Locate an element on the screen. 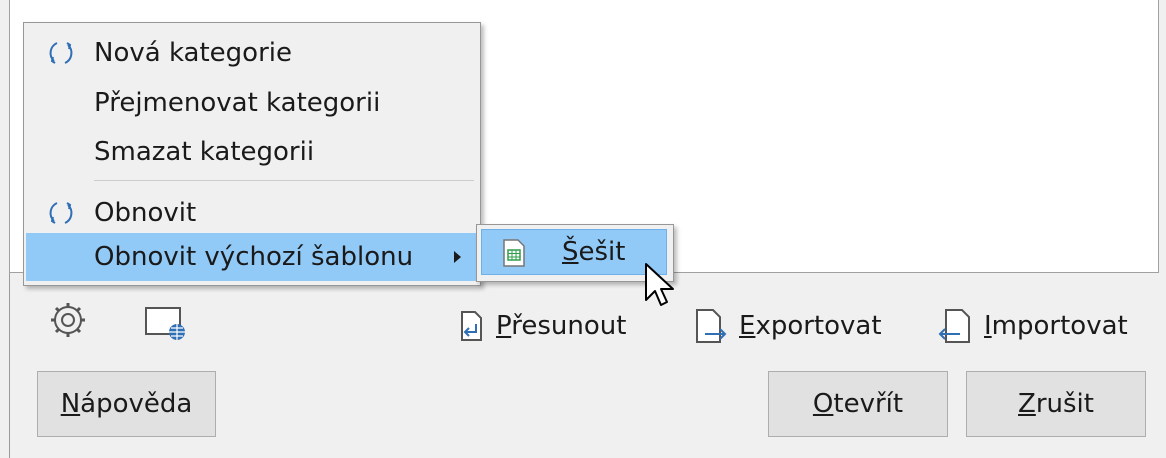 This screenshot has width=1166, height=458. import-accel: I is located at coordinates (988, 326).